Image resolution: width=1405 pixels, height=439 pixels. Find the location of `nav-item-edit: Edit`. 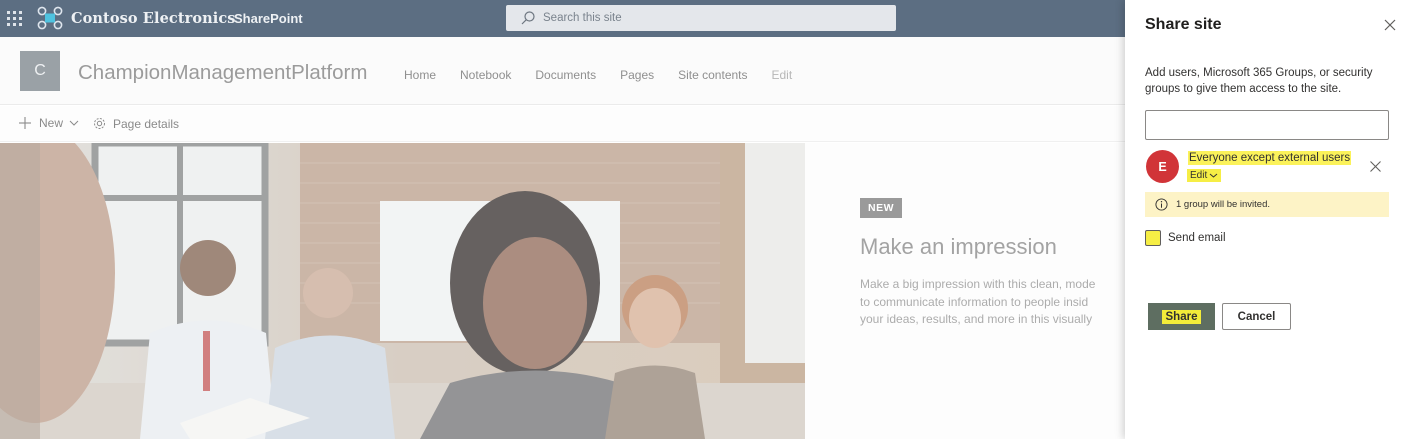

nav-item-edit: Edit is located at coordinates (782, 75).